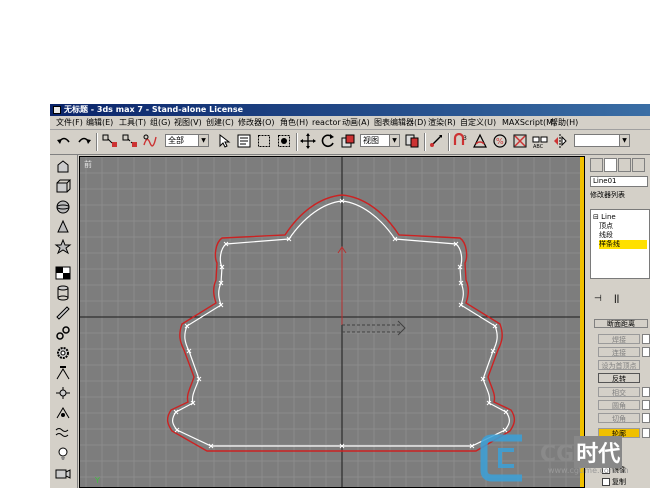  I want to click on systems-icon, so click(63, 393).